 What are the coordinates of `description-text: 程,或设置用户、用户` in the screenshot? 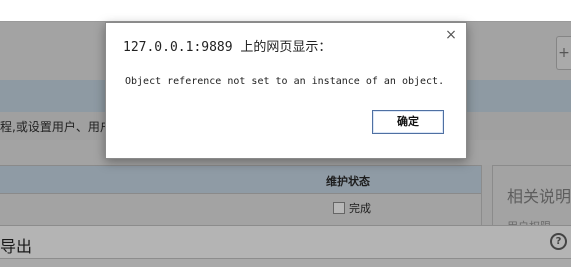 It's located at (56, 127).